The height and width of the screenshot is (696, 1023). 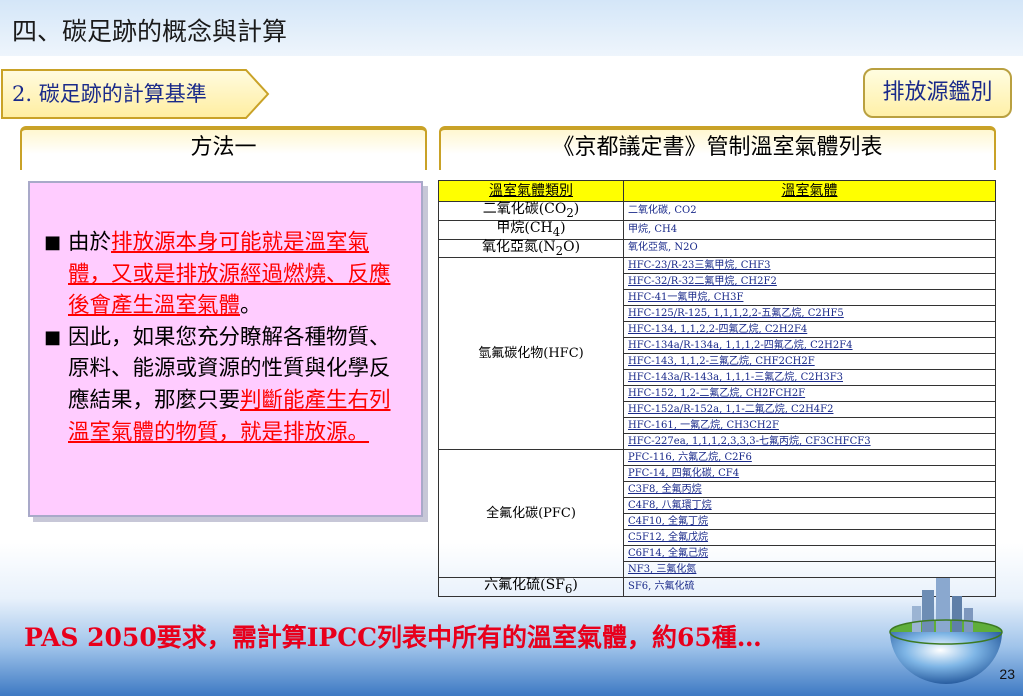 I want to click on gas-cell: HFC-41一氟甲烷, CH3F, so click(x=809, y=298).